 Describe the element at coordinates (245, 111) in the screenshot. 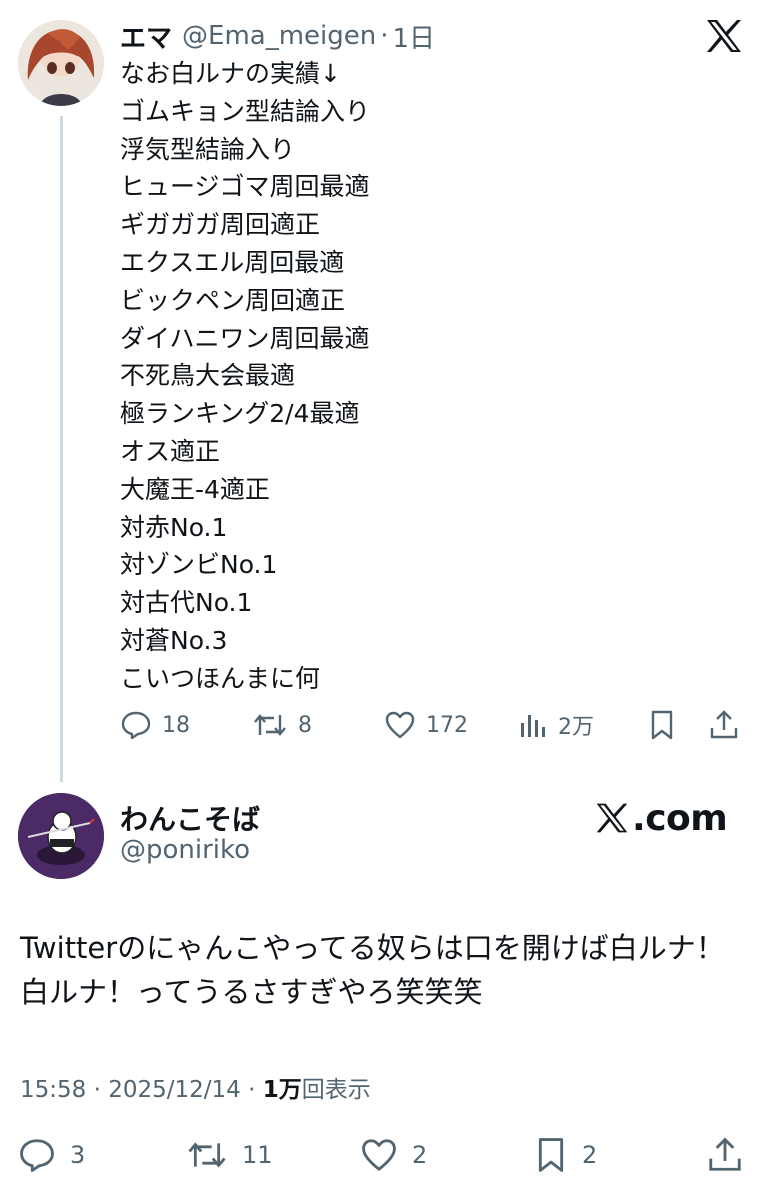

I see `tweet-line: ゴムキョン型結論入り` at that location.